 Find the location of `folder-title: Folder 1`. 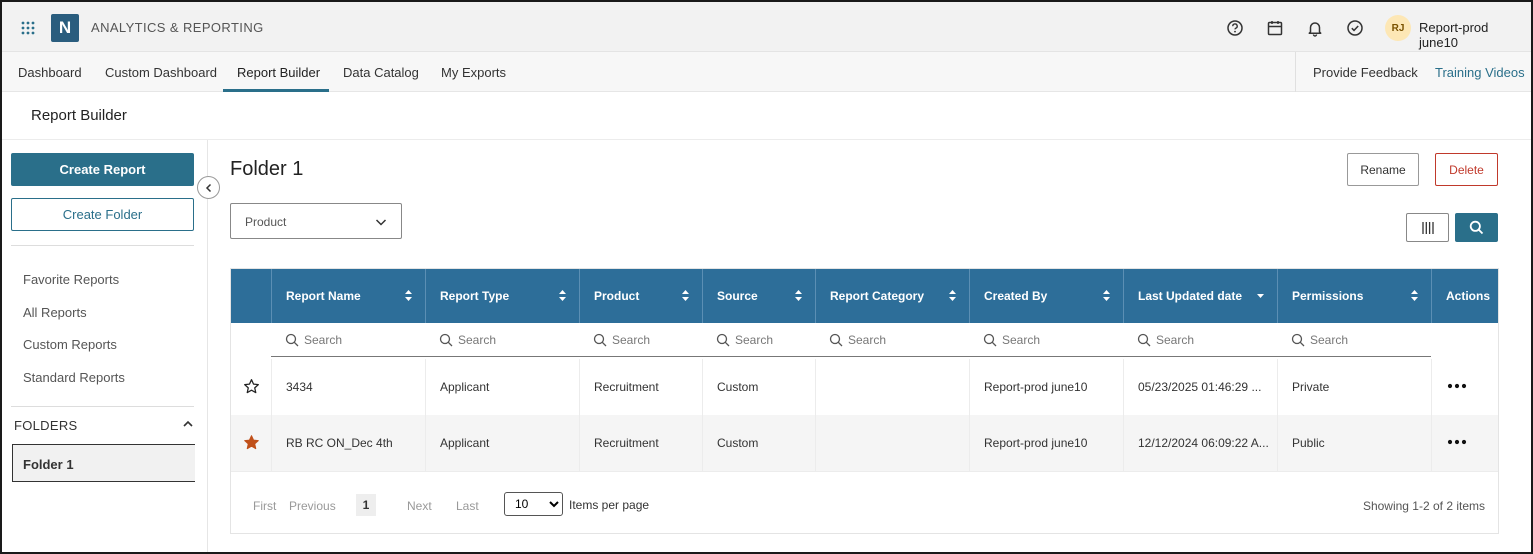

folder-title: Folder 1 is located at coordinates (267, 169).